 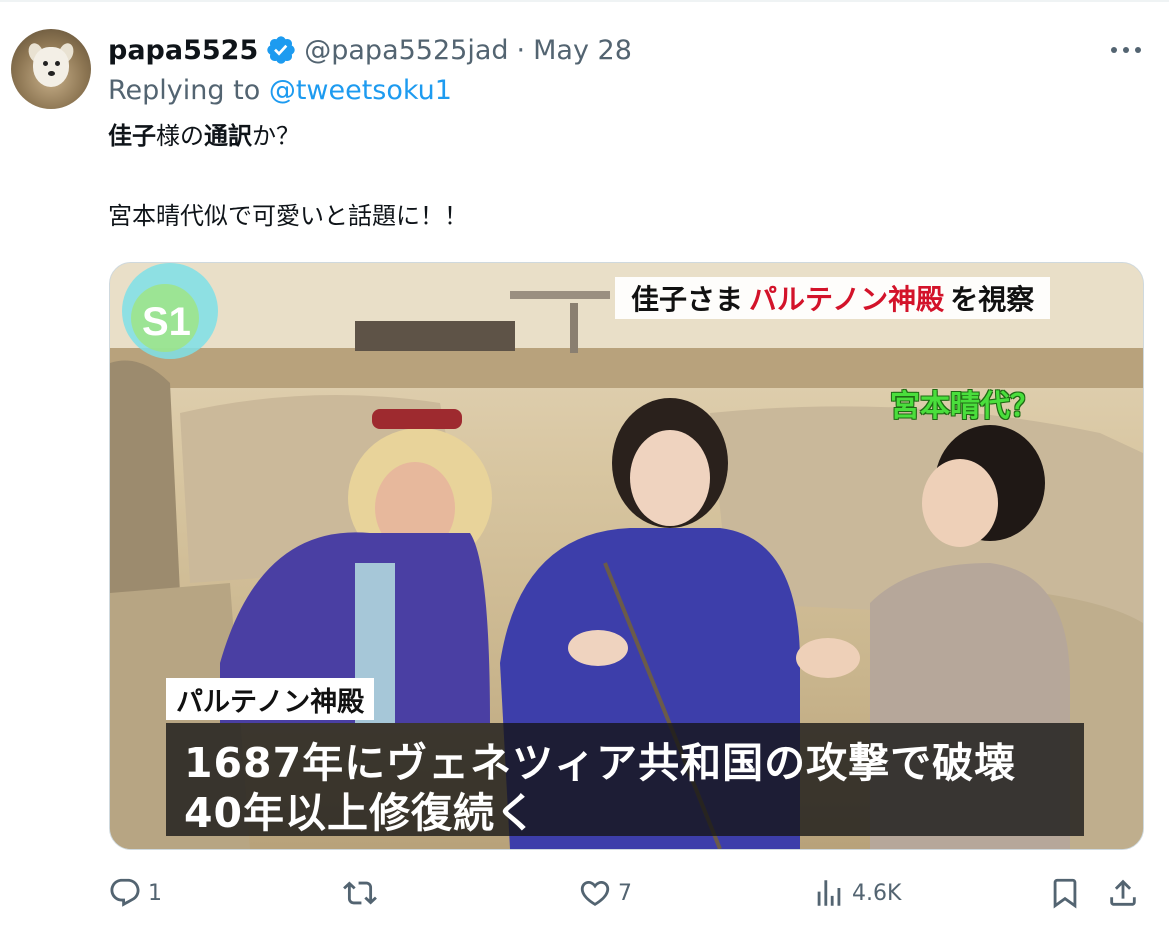 What do you see at coordinates (184, 90) in the screenshot?
I see `replying-prefix: Replying to` at bounding box center [184, 90].